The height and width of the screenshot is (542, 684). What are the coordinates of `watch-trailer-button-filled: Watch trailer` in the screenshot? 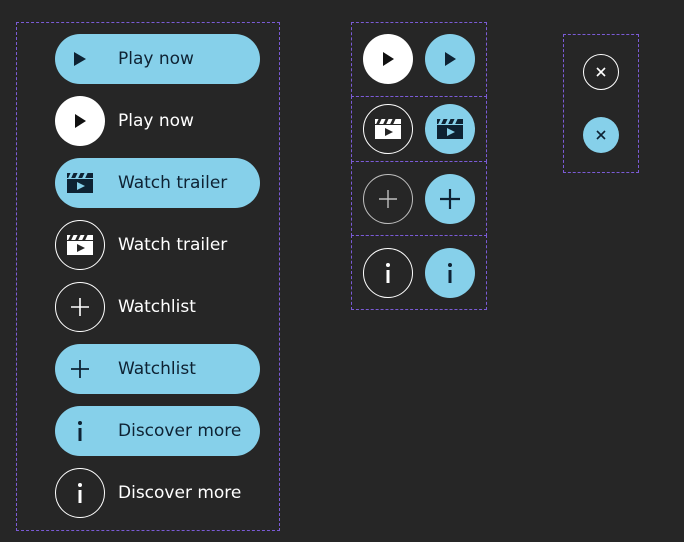 It's located at (157, 183).